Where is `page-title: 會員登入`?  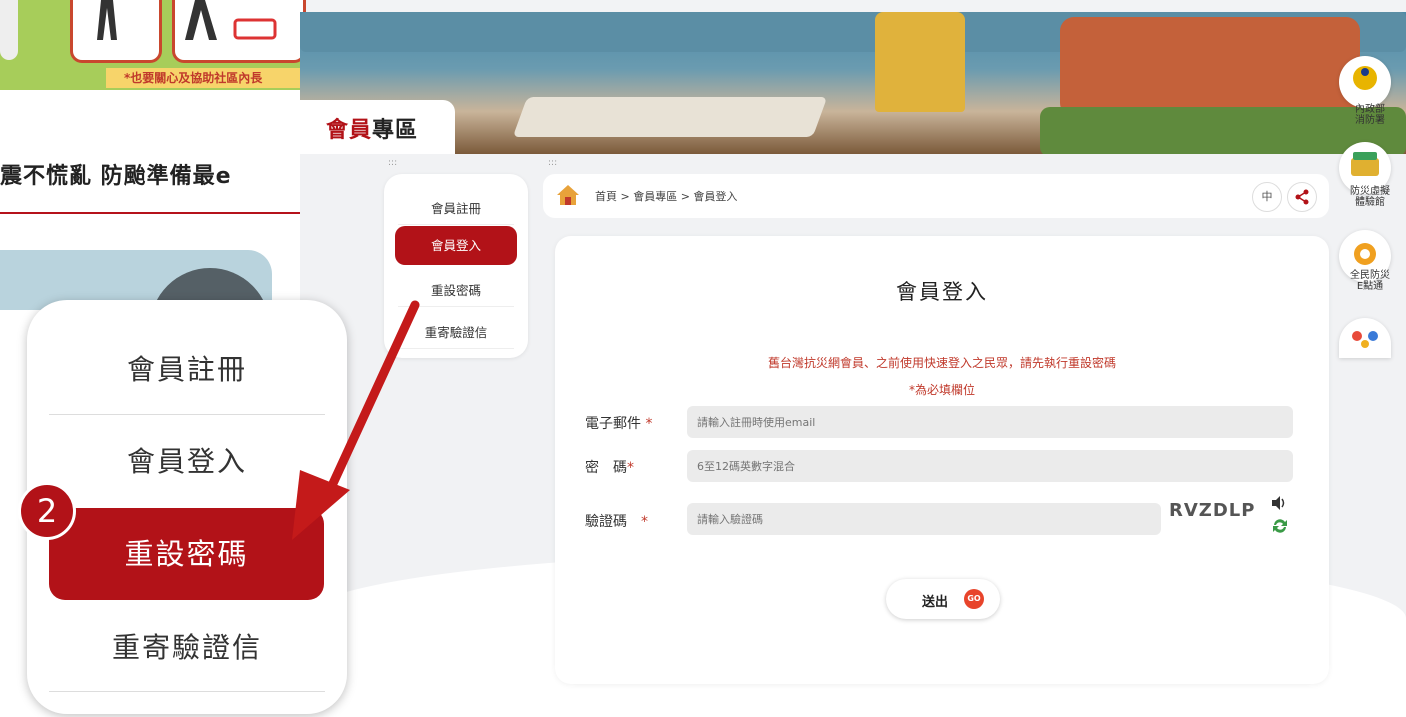 page-title: 會員登入 is located at coordinates (942, 292).